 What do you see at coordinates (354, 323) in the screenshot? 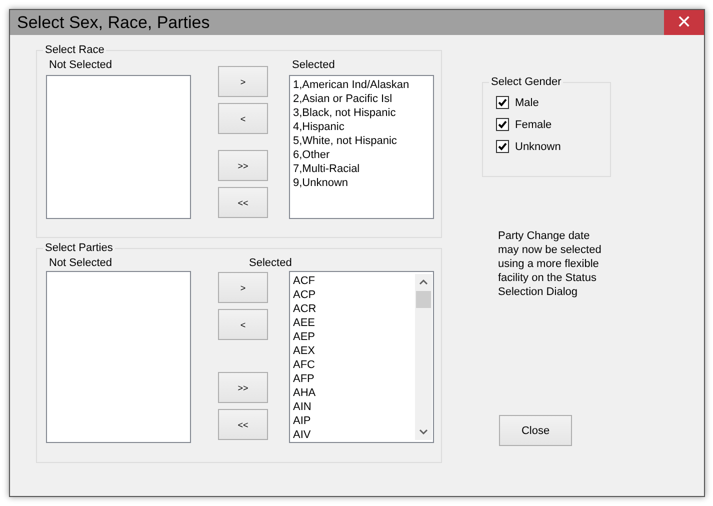
I see `list-item: AEE` at bounding box center [354, 323].